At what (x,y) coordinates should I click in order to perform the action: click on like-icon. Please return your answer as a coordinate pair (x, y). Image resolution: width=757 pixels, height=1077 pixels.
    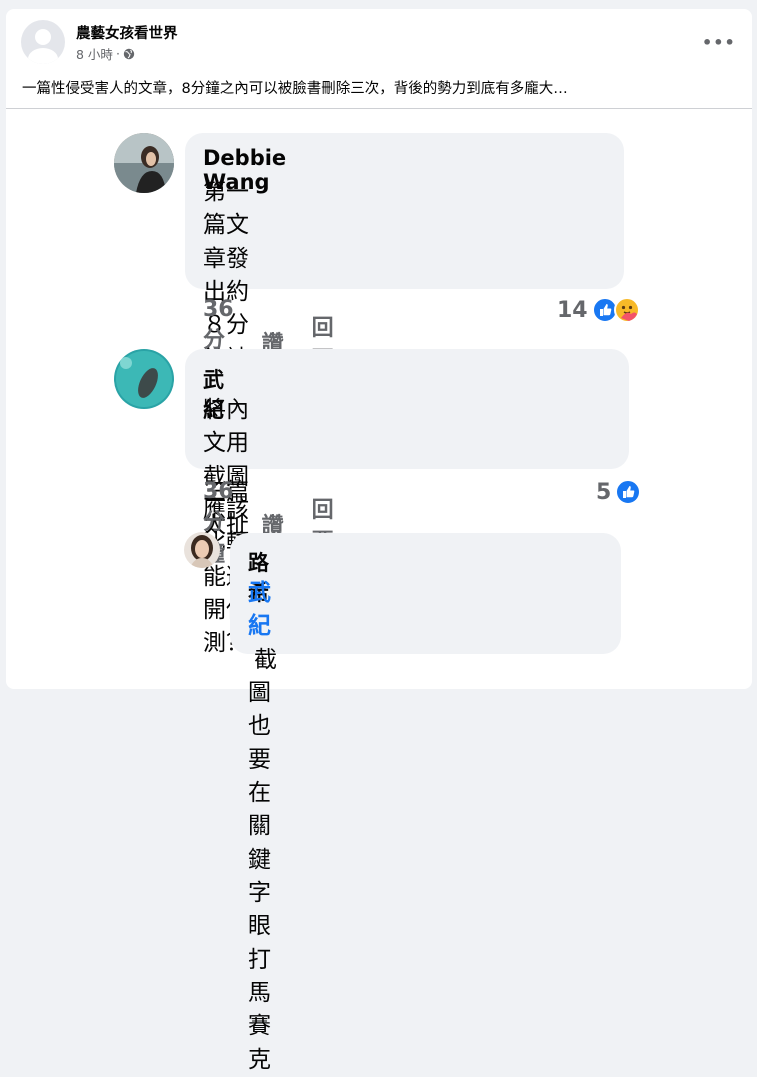
    Looking at the image, I should click on (628, 492).